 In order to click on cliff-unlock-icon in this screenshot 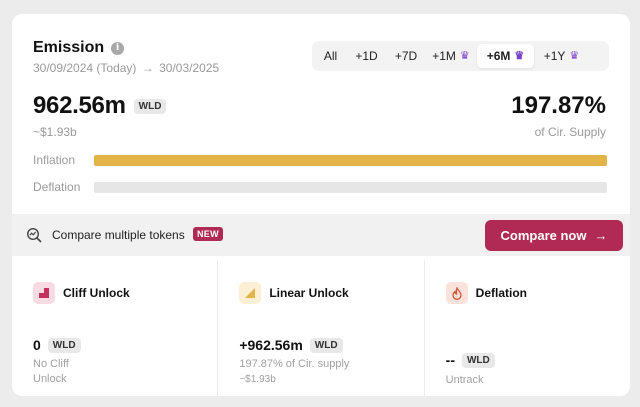, I will do `click(44, 293)`.